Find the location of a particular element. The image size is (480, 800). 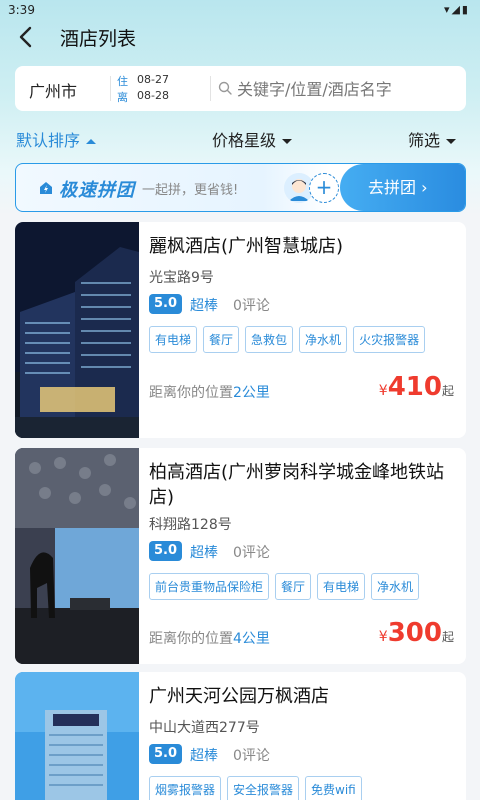

sort-filter-label: 筛选 is located at coordinates (424, 140).